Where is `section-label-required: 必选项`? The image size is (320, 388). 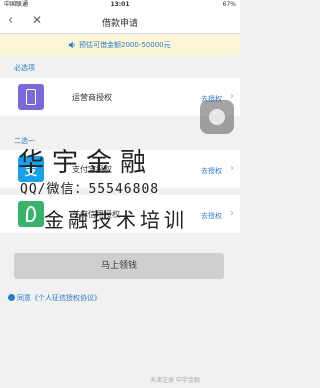 section-label-required: 必选项 is located at coordinates (24, 68).